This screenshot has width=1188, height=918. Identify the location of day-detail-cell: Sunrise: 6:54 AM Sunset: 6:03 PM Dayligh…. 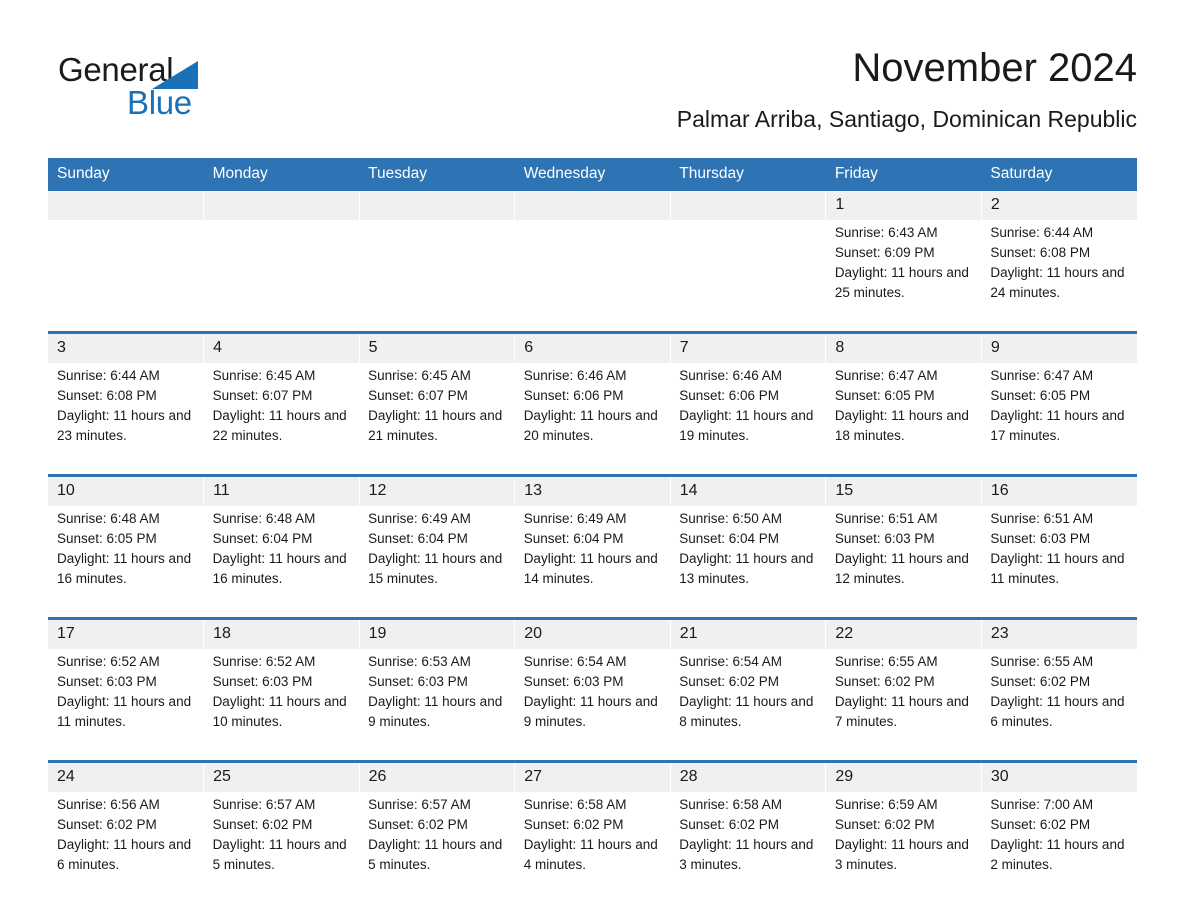
(592, 705).